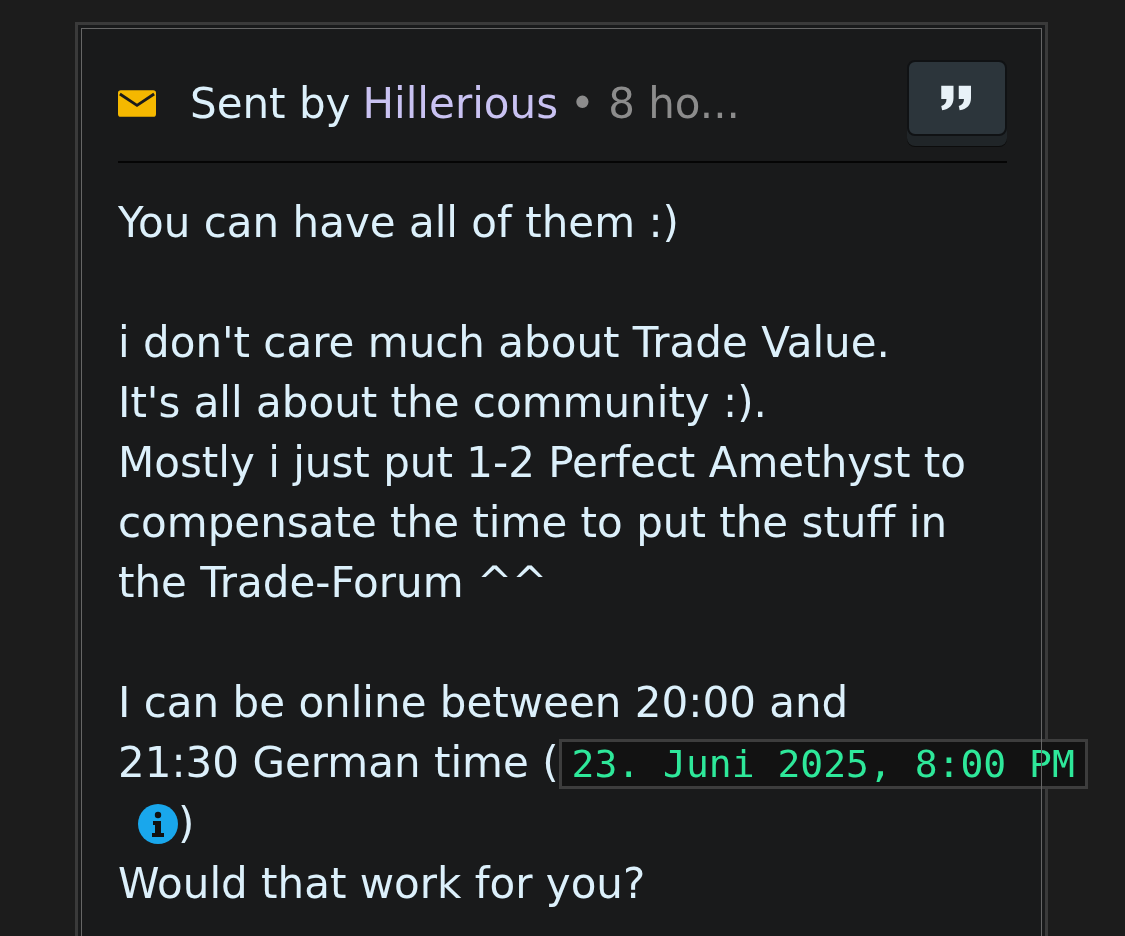 Image resolution: width=1125 pixels, height=936 pixels. Describe the element at coordinates (483, 703) in the screenshot. I see `message-text: I can be online between 20:00 and` at that location.